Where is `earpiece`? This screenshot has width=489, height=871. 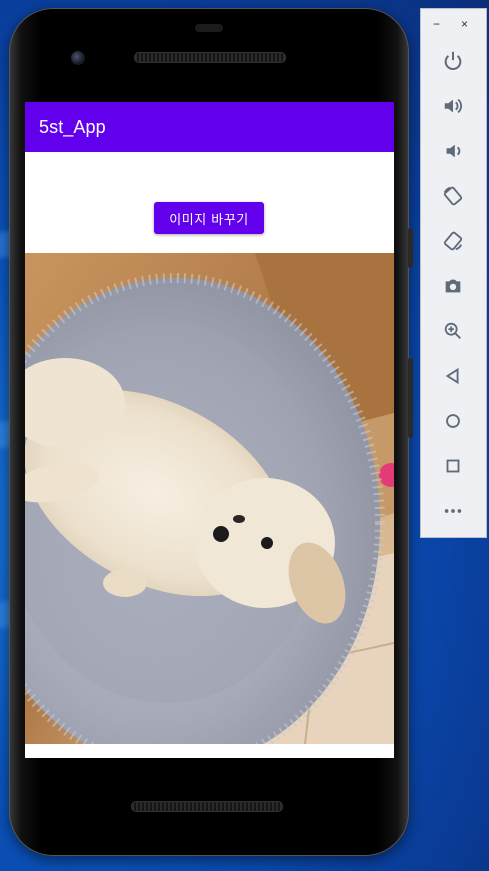 earpiece is located at coordinates (209, 28).